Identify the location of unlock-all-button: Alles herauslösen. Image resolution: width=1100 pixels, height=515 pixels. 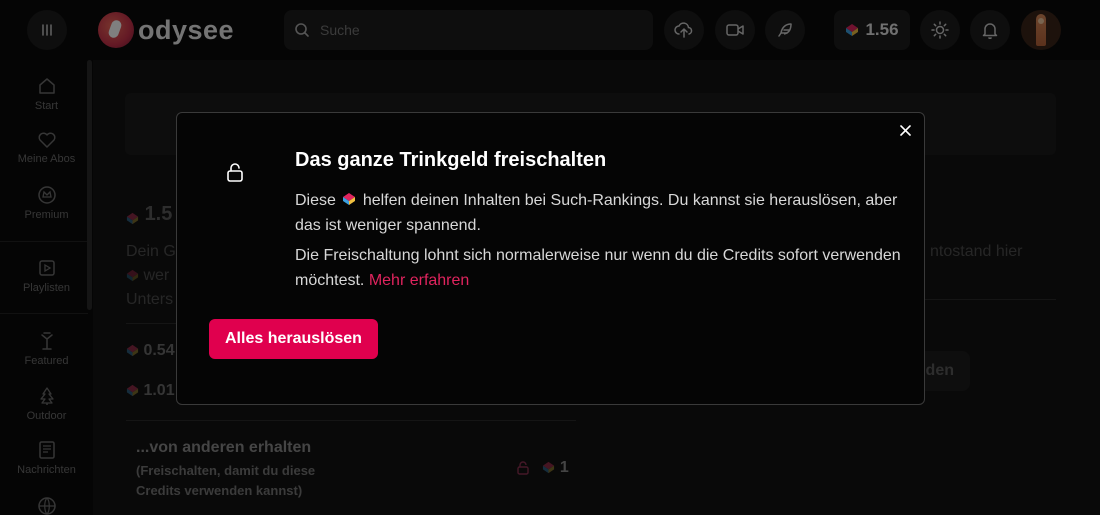
(293, 339).